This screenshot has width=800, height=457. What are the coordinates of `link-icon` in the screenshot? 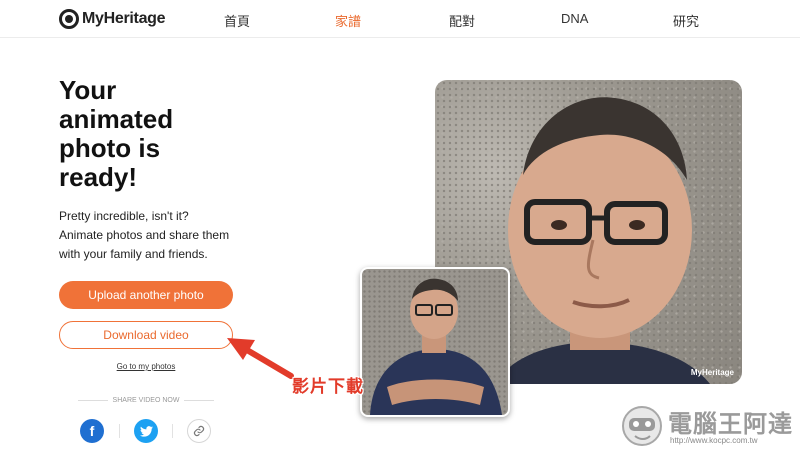 It's located at (199, 431).